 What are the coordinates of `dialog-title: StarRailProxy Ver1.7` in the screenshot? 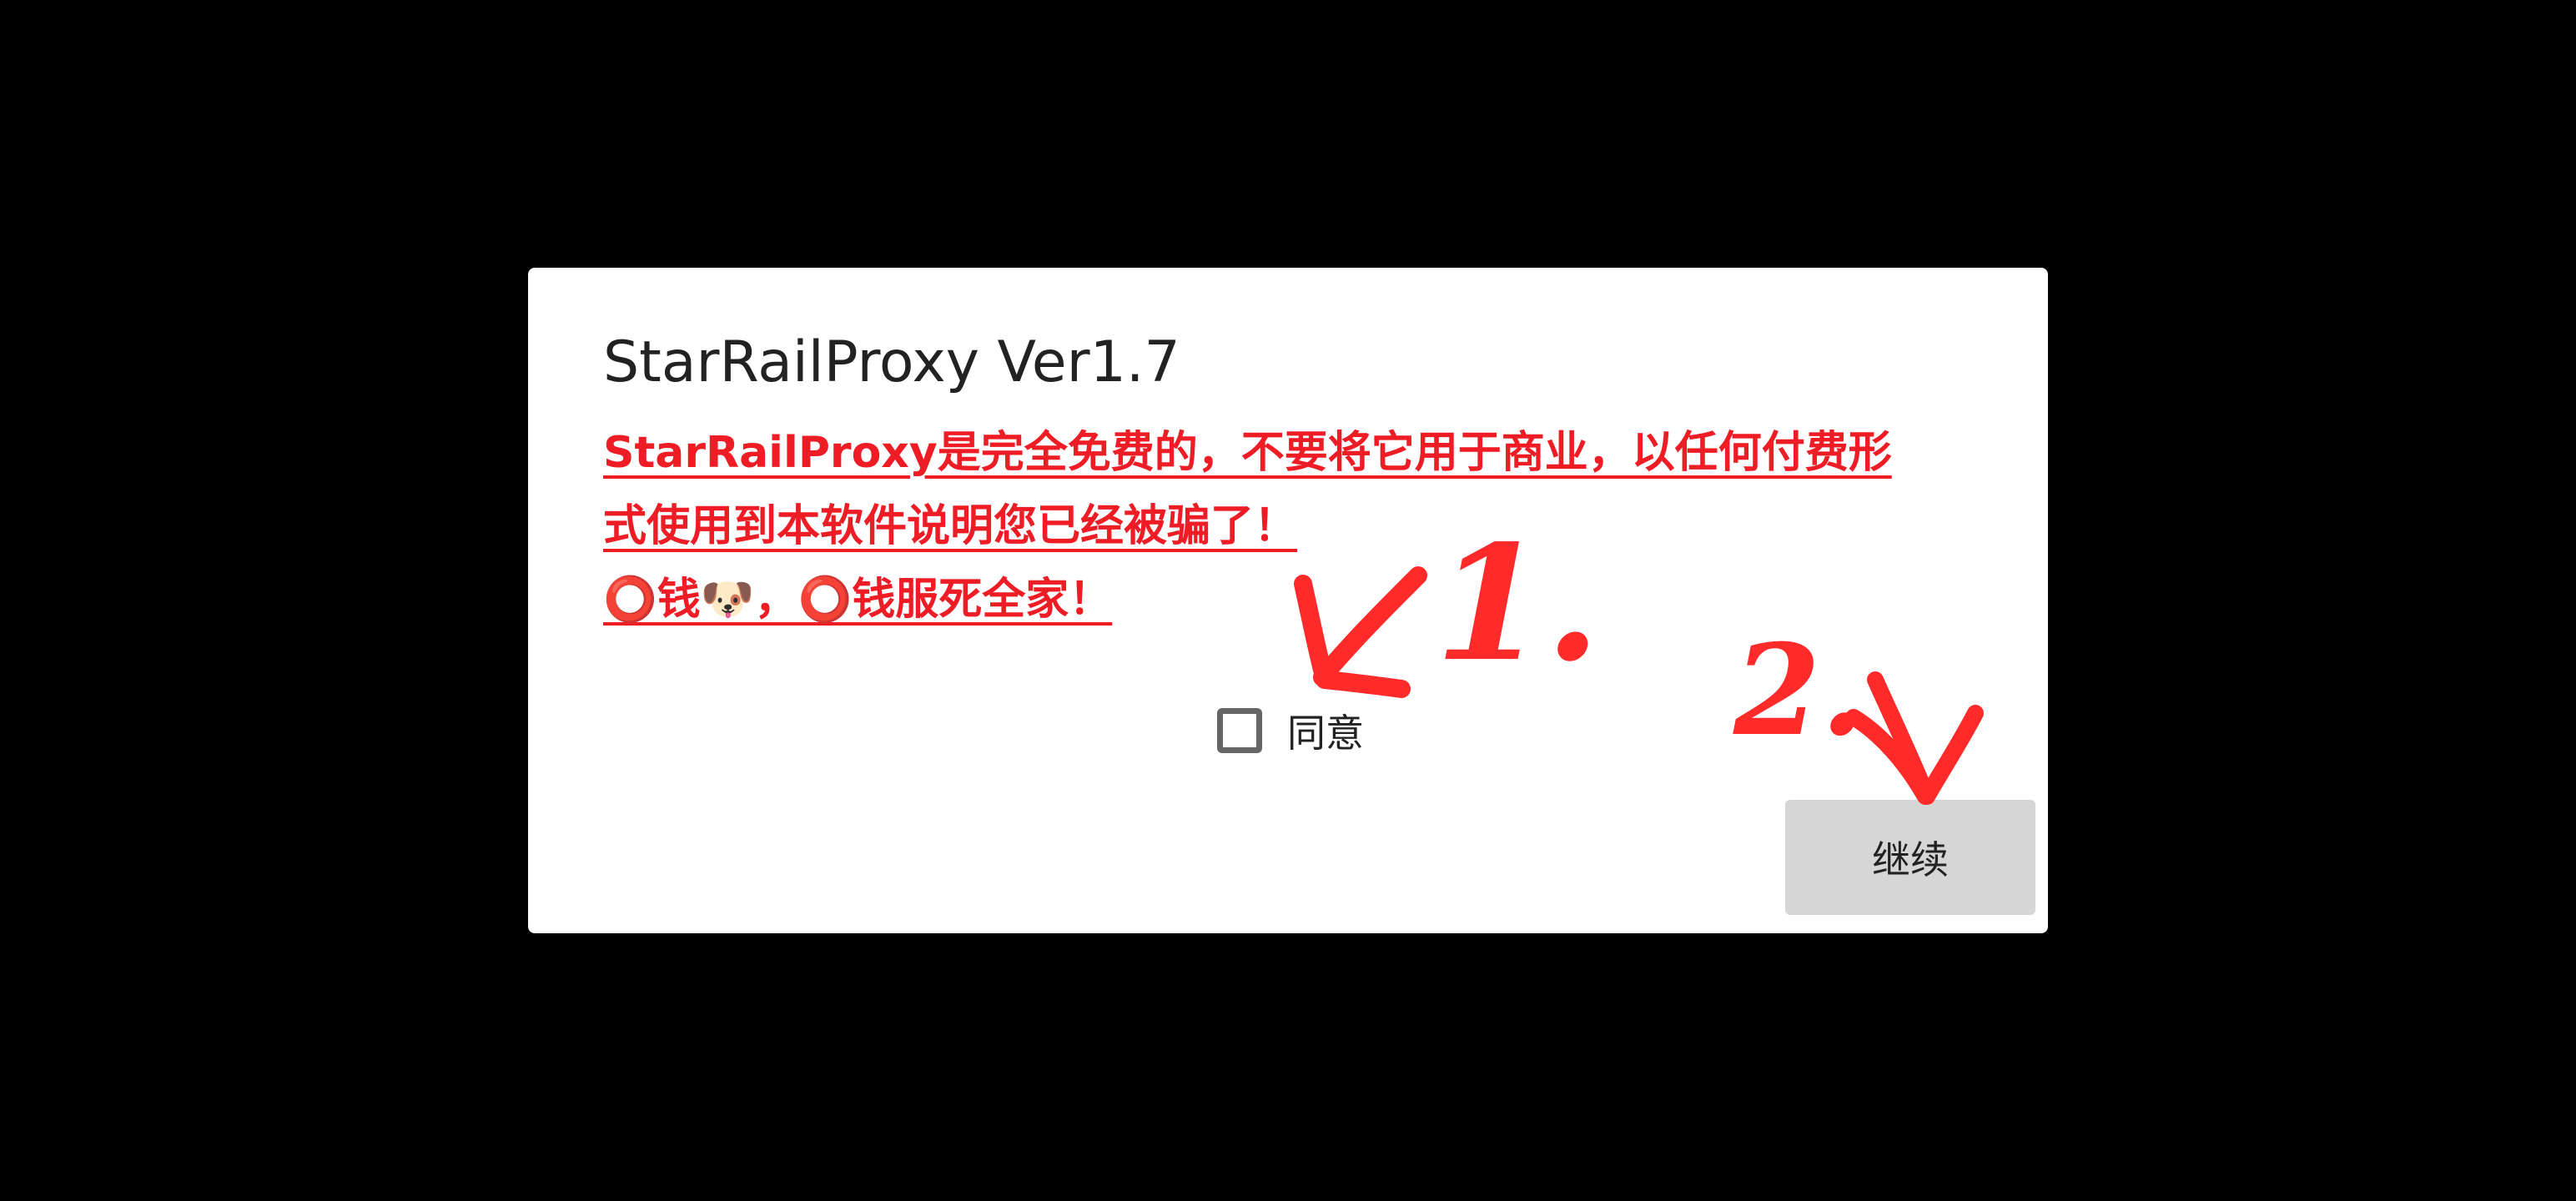 It's located at (891, 362).